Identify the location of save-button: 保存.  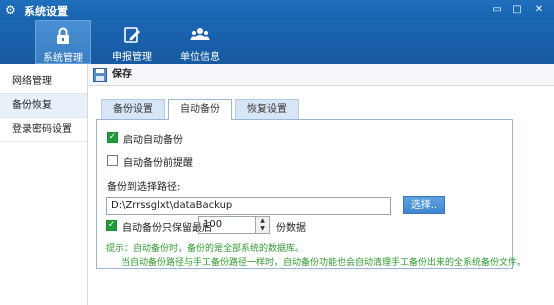
(114, 75).